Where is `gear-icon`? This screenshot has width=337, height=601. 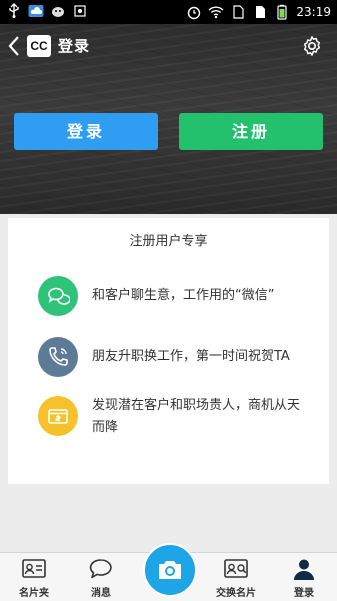 gear-icon is located at coordinates (312, 46).